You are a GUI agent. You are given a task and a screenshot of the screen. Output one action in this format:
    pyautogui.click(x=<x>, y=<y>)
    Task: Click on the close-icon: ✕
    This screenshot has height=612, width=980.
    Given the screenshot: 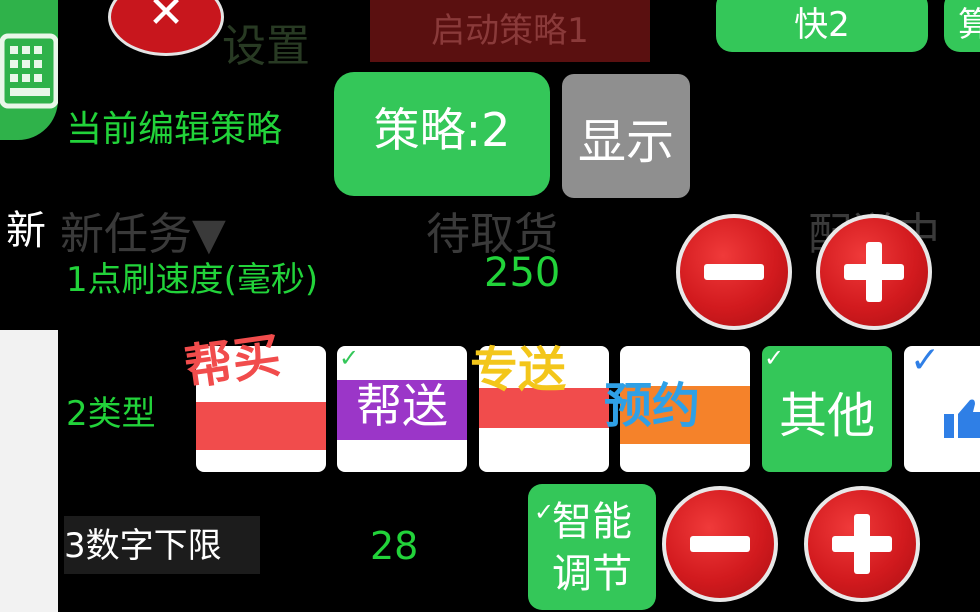 What is the action you would take?
    pyautogui.click(x=166, y=19)
    